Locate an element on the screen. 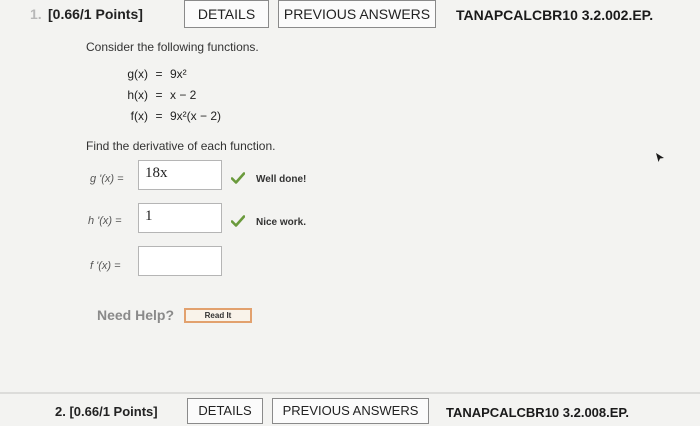 The width and height of the screenshot is (700, 426). function-f: f(x) = 9x²(x − 2) is located at coordinates (170, 116).